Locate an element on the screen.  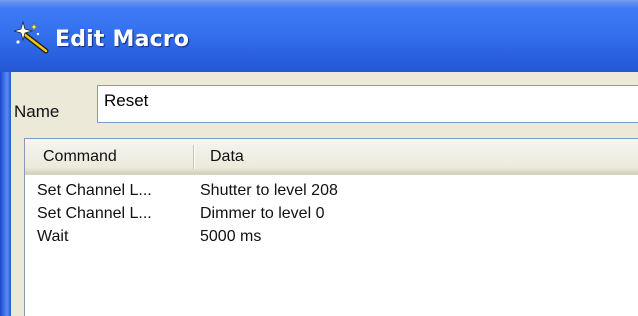
magic-wand-icon is located at coordinates (31, 37).